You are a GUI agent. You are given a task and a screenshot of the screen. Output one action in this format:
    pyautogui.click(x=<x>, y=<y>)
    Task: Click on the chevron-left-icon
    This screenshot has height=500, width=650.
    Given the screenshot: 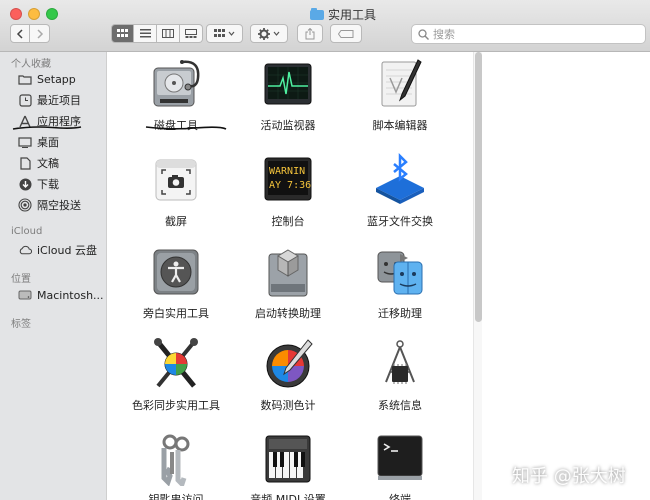 What is the action you would take?
    pyautogui.click(x=19, y=33)
    